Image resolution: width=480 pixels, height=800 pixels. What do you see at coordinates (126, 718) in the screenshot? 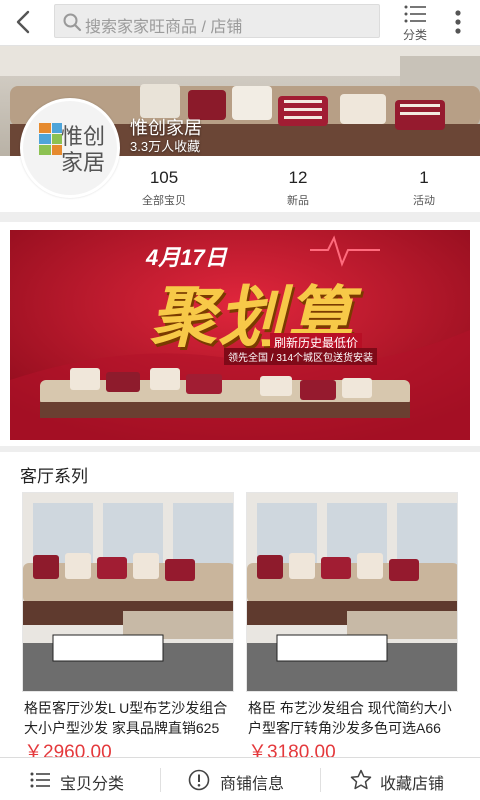
I see `product-title: 格臣客厅沙发L U型布艺沙发组合大小户型沙发 家具品牌直销625` at bounding box center [126, 718].